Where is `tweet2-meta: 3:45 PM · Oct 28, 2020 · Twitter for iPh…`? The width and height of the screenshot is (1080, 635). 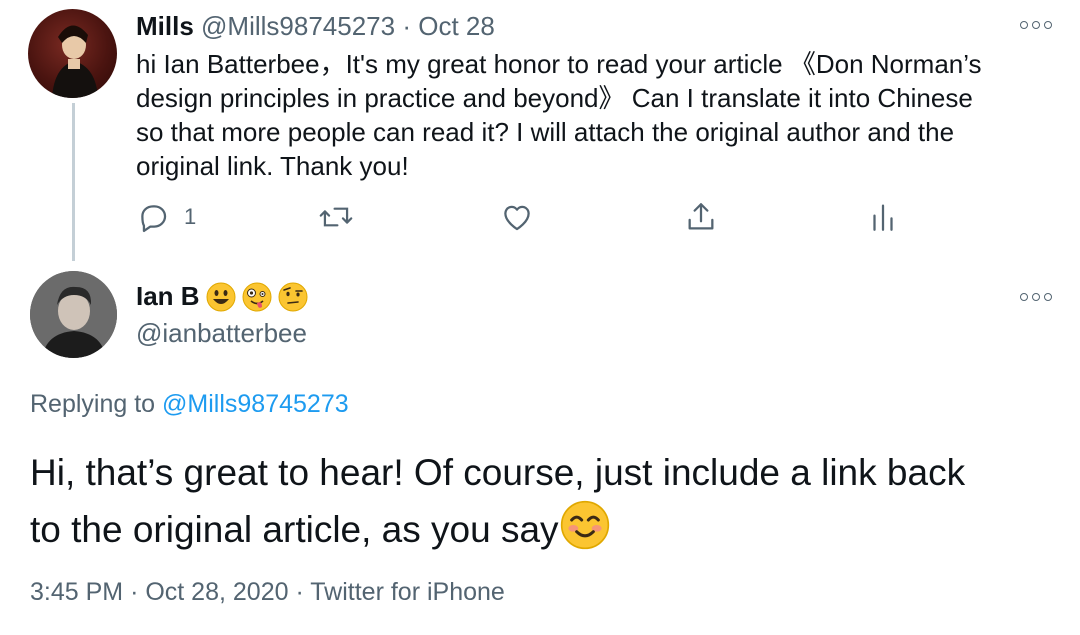 tweet2-meta: 3:45 PM · Oct 28, 2020 · Twitter for iPh… is located at coordinates (267, 592).